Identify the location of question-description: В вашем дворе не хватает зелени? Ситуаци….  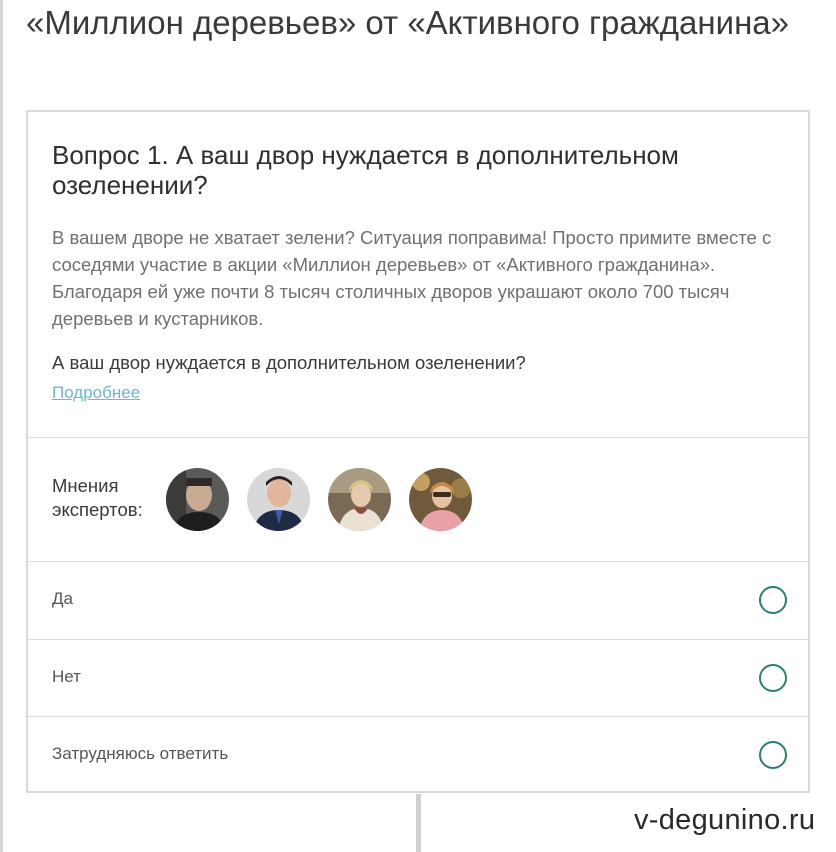
(412, 278).